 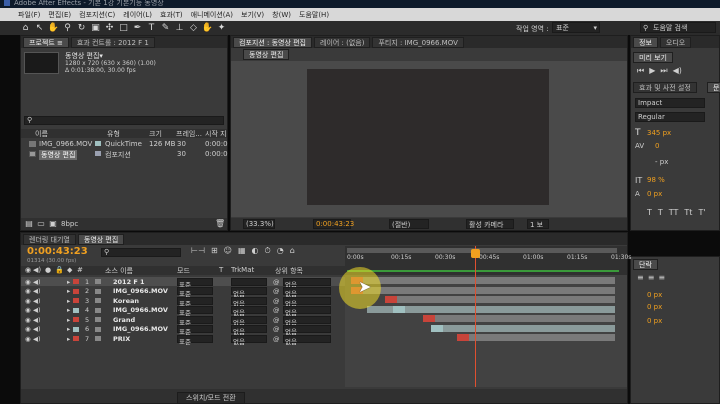 I want to click on menu-item: 창(W), so click(x=281, y=15).